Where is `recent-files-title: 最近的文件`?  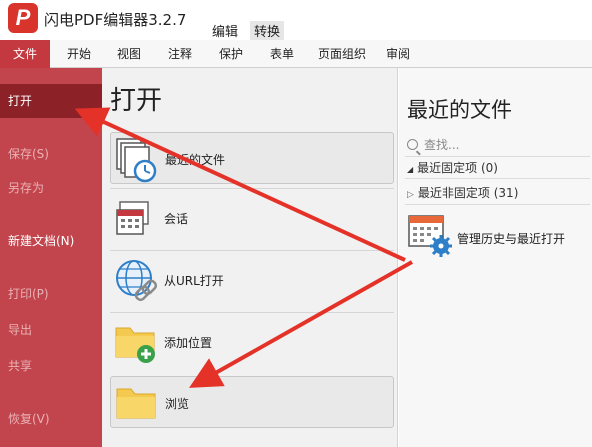
recent-files-title: 最近的文件 is located at coordinates (459, 110).